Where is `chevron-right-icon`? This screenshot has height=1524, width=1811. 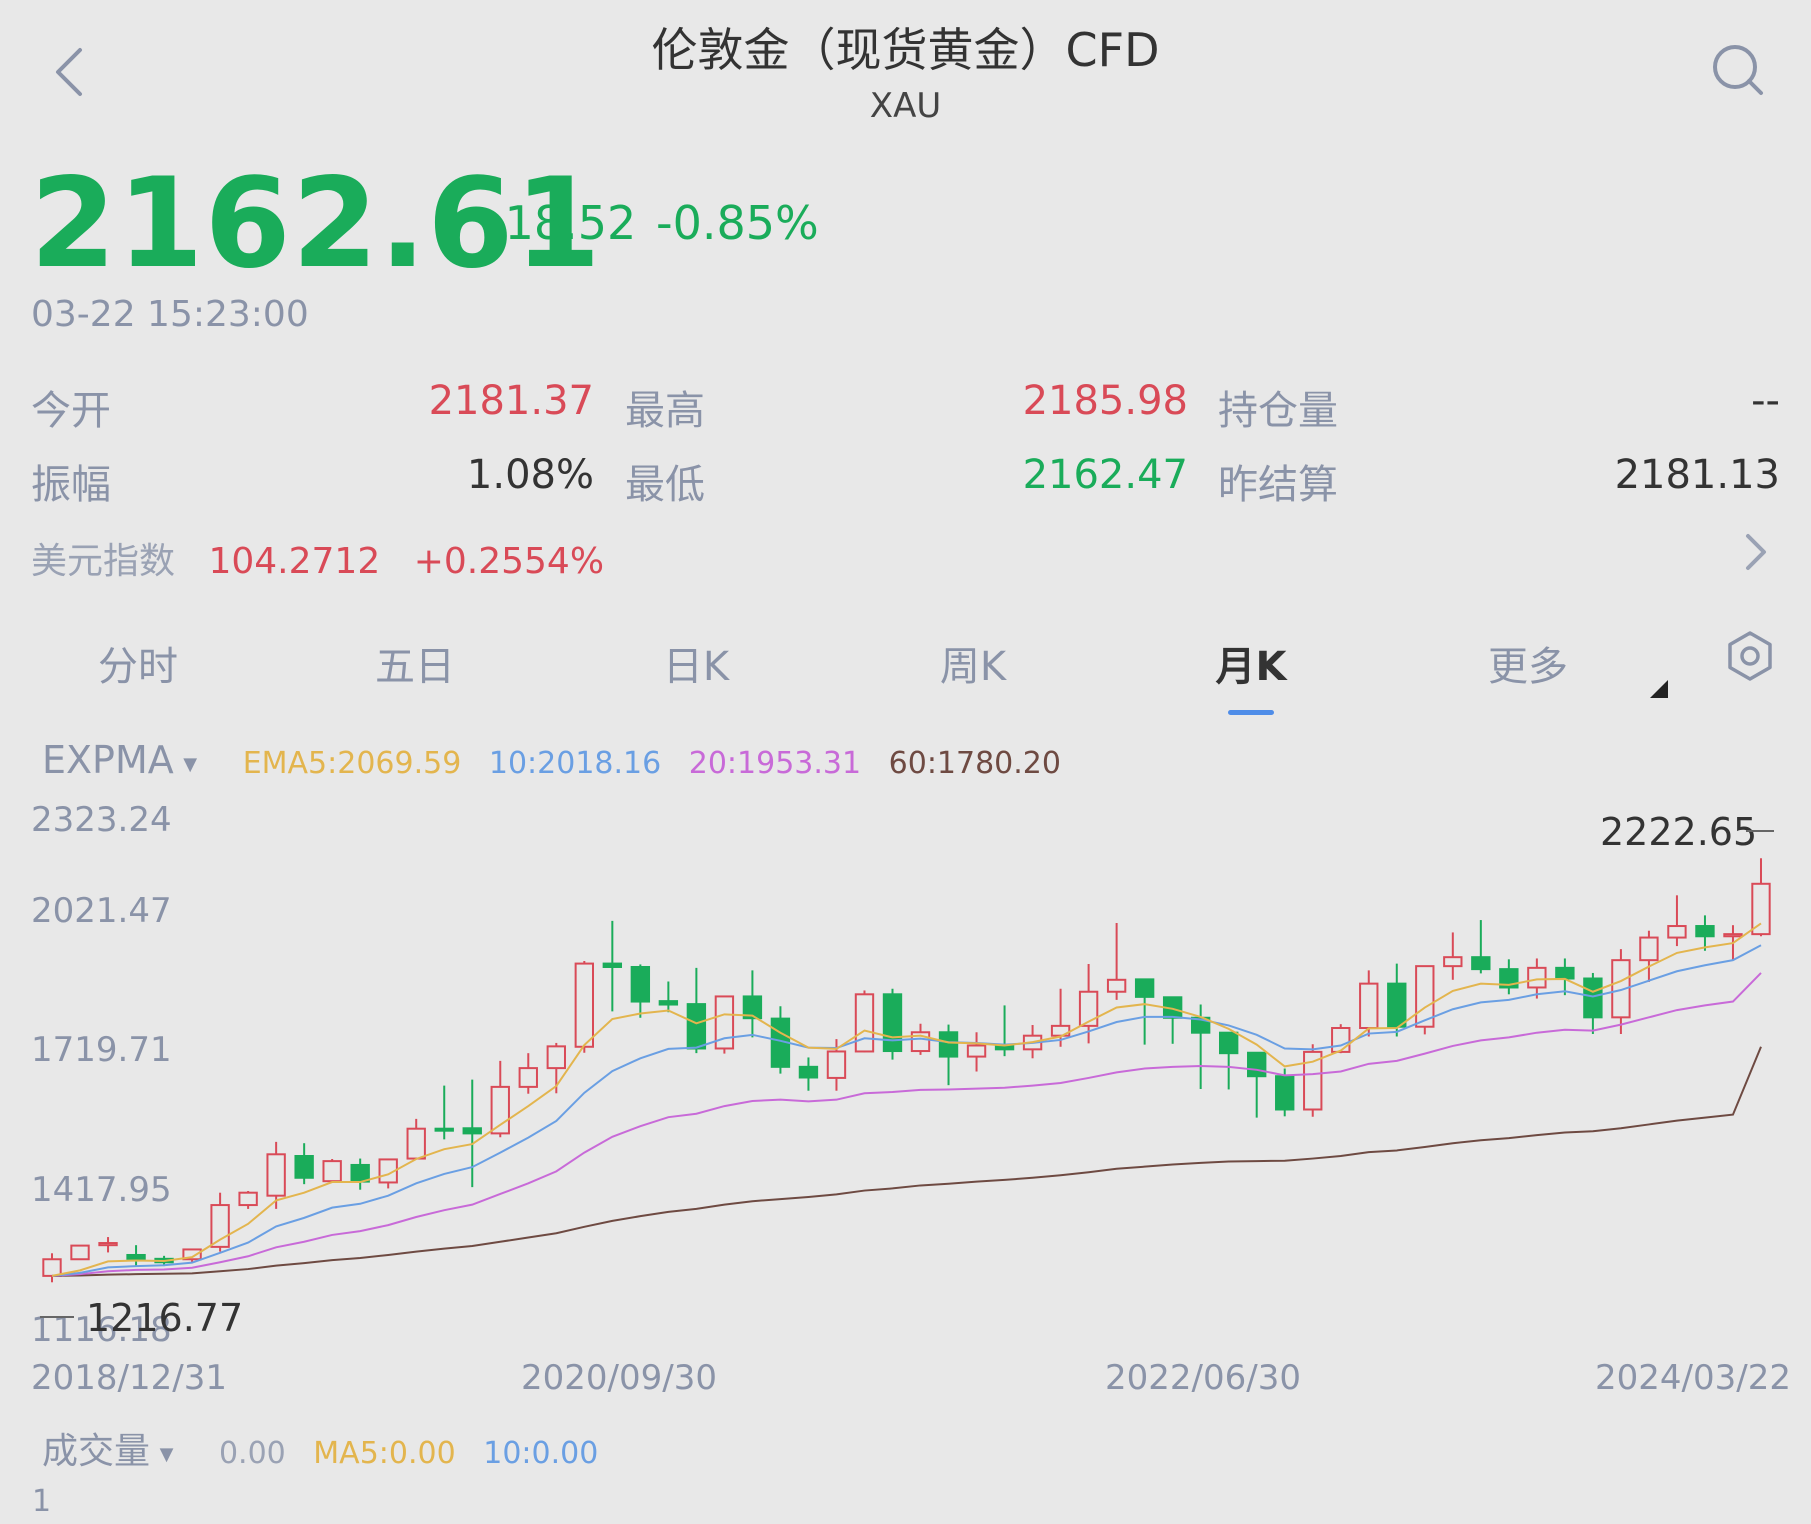
chevron-right-icon is located at coordinates (1756, 552).